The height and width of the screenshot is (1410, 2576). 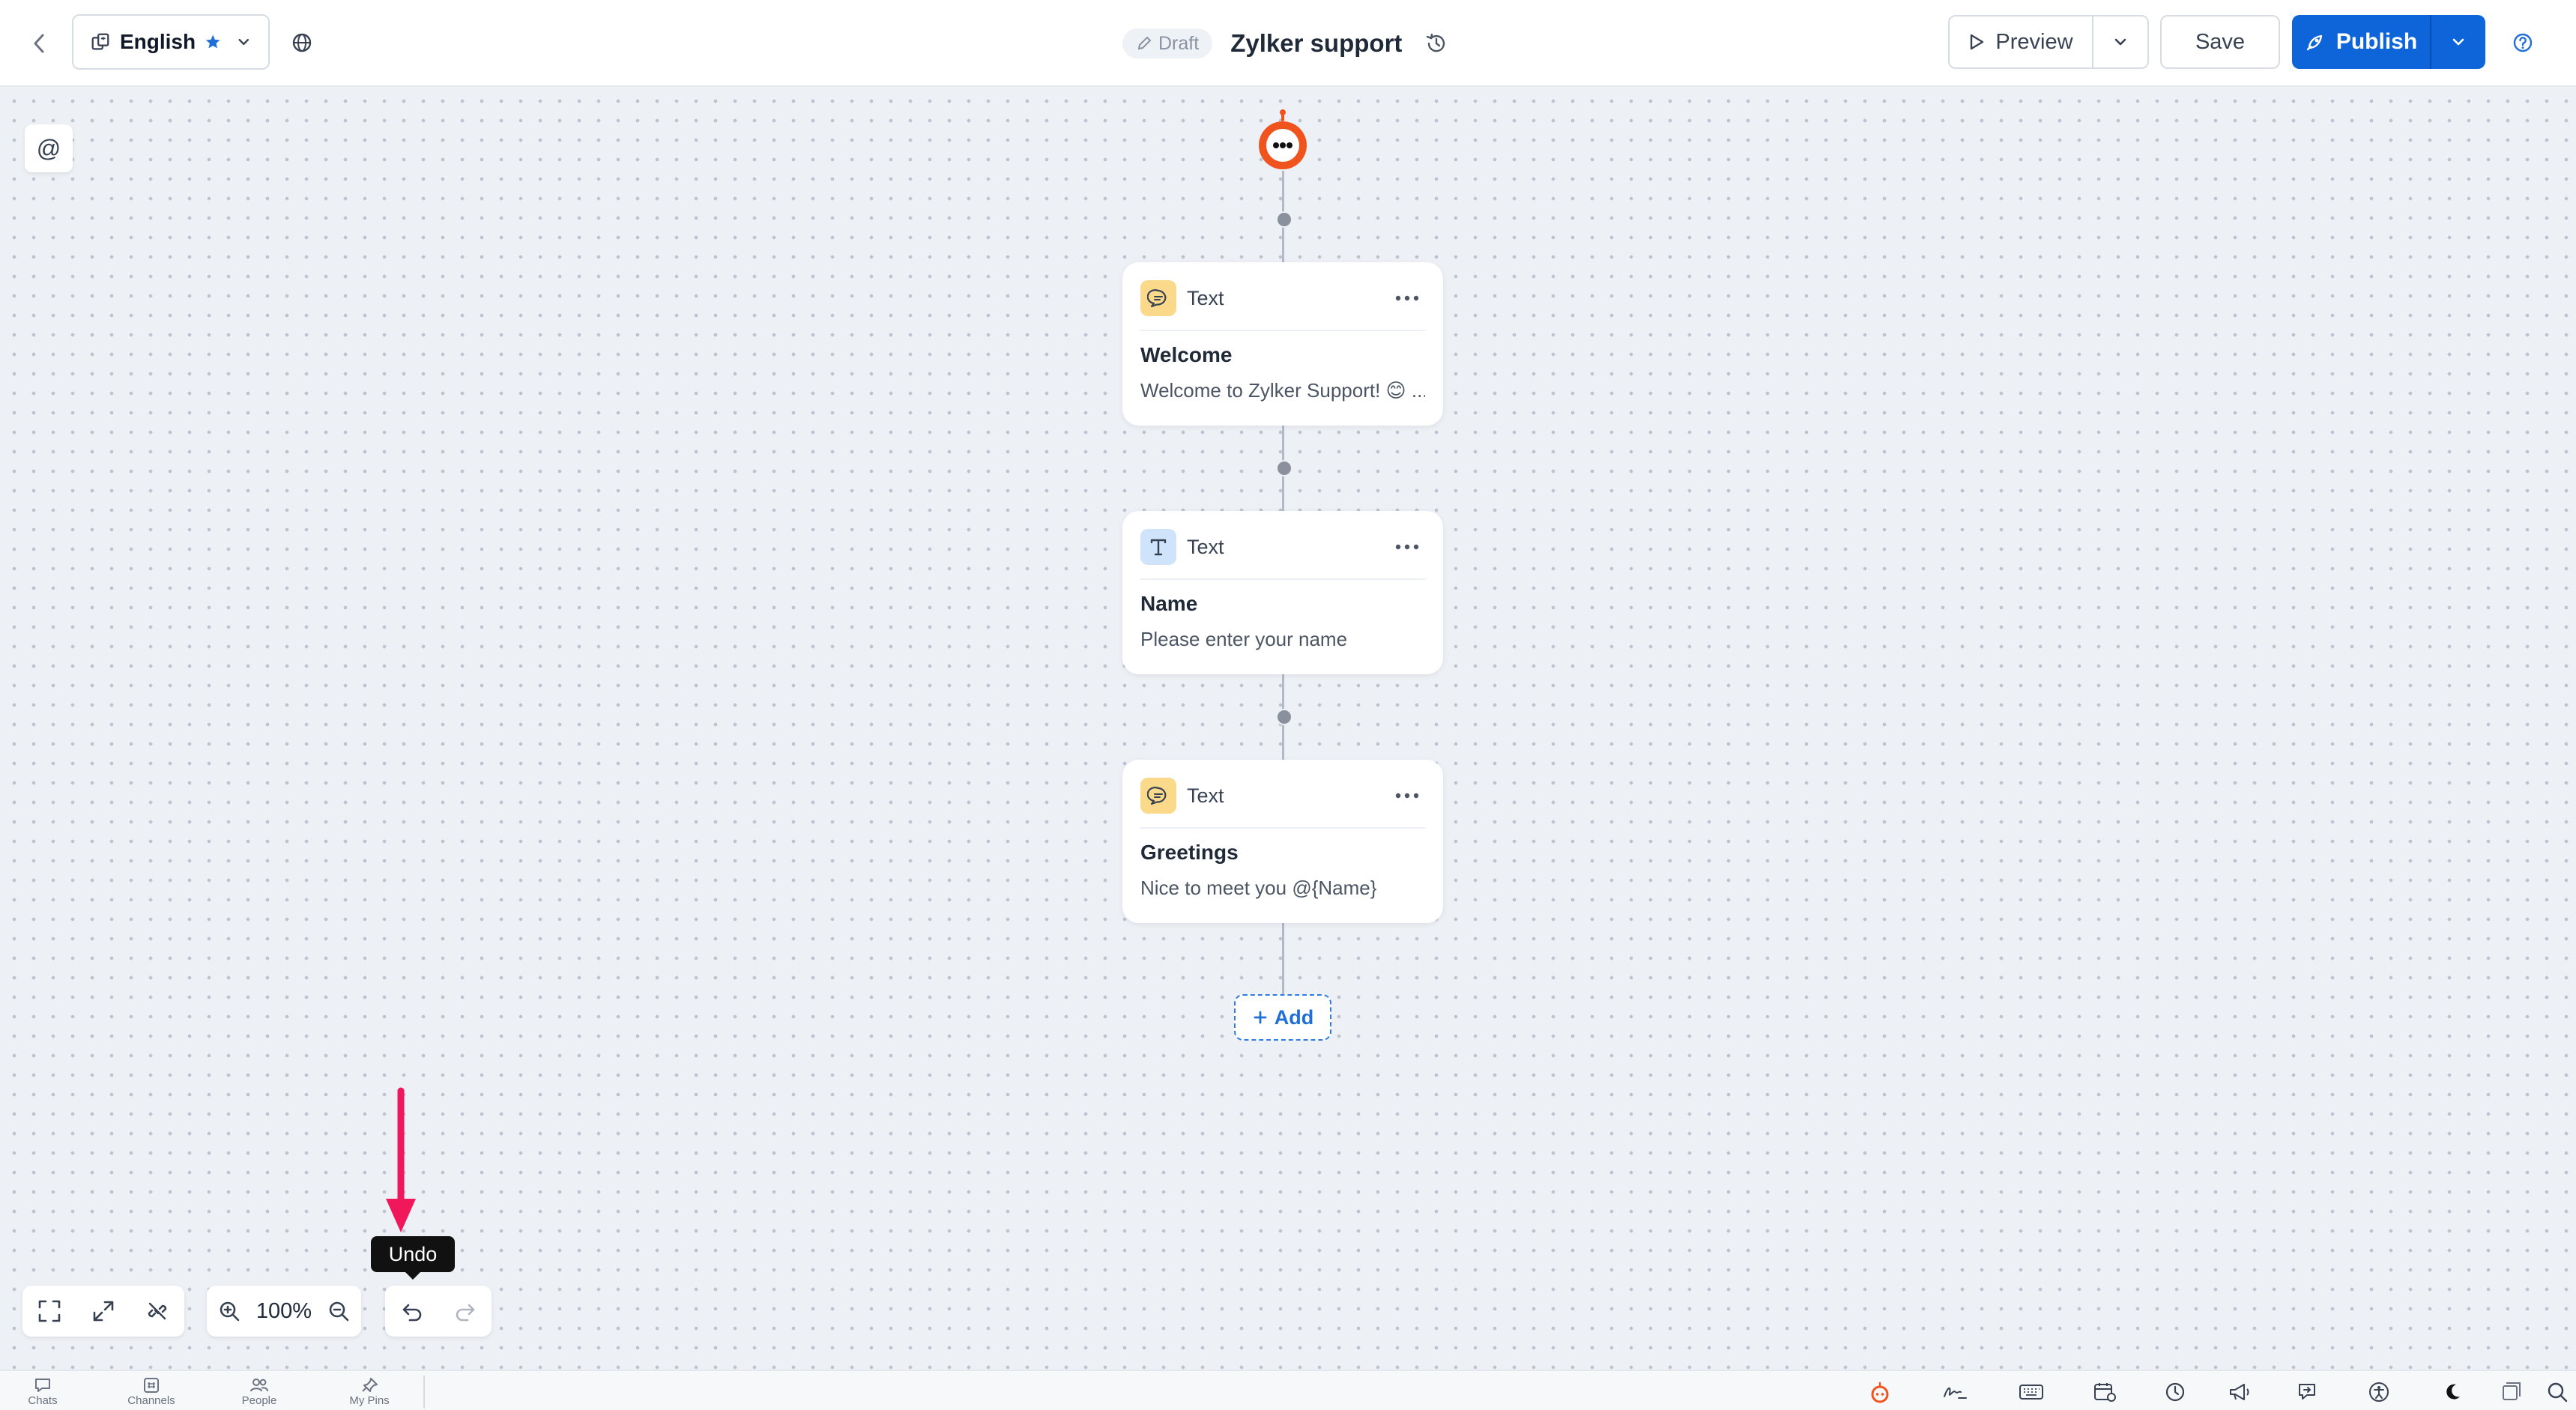 I want to click on save-button: Save, so click(x=2220, y=42).